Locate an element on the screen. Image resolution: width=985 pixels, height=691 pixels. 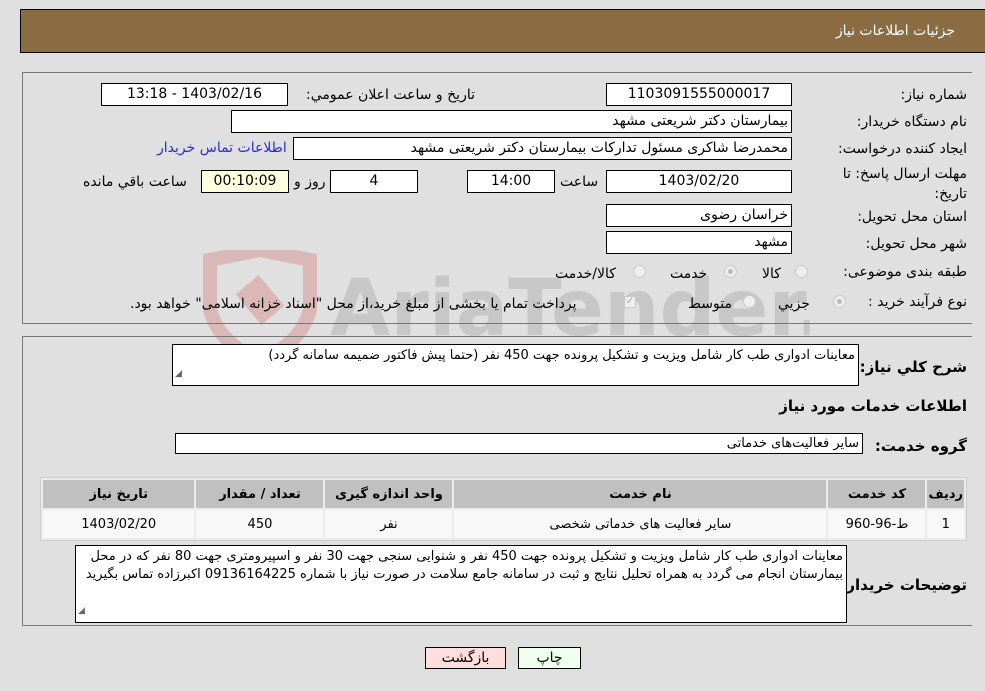
purchase-type-radio-medium is located at coordinates (749, 301).